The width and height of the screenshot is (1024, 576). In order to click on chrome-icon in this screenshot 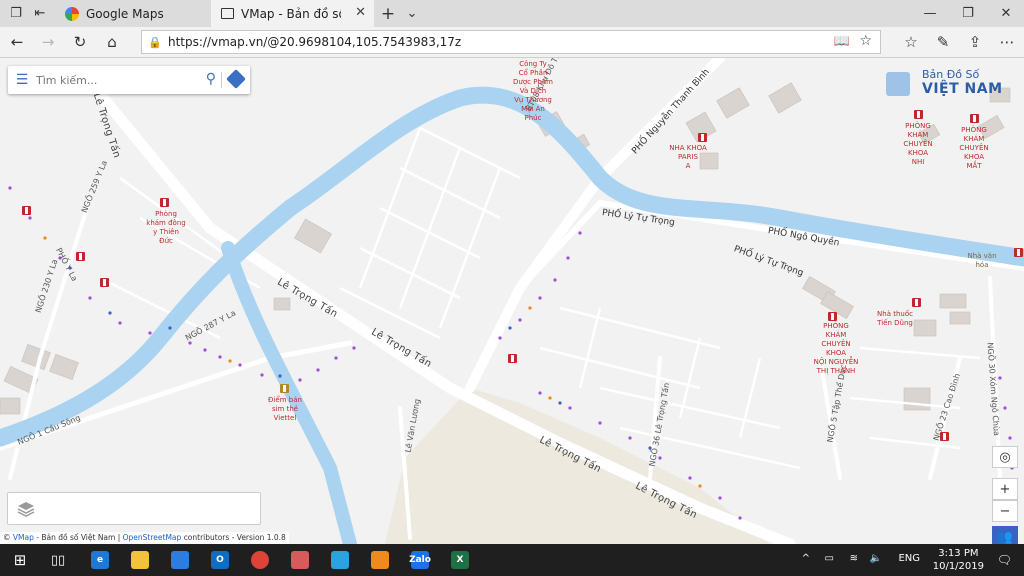, I will do `click(260, 560)`.